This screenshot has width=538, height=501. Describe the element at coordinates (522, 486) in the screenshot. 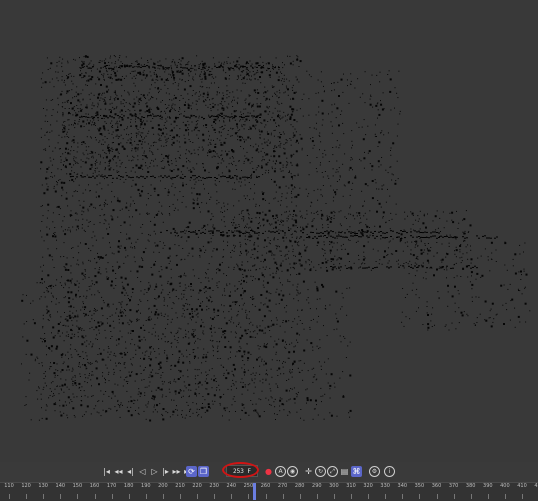

I see `tick-label: 410` at that location.